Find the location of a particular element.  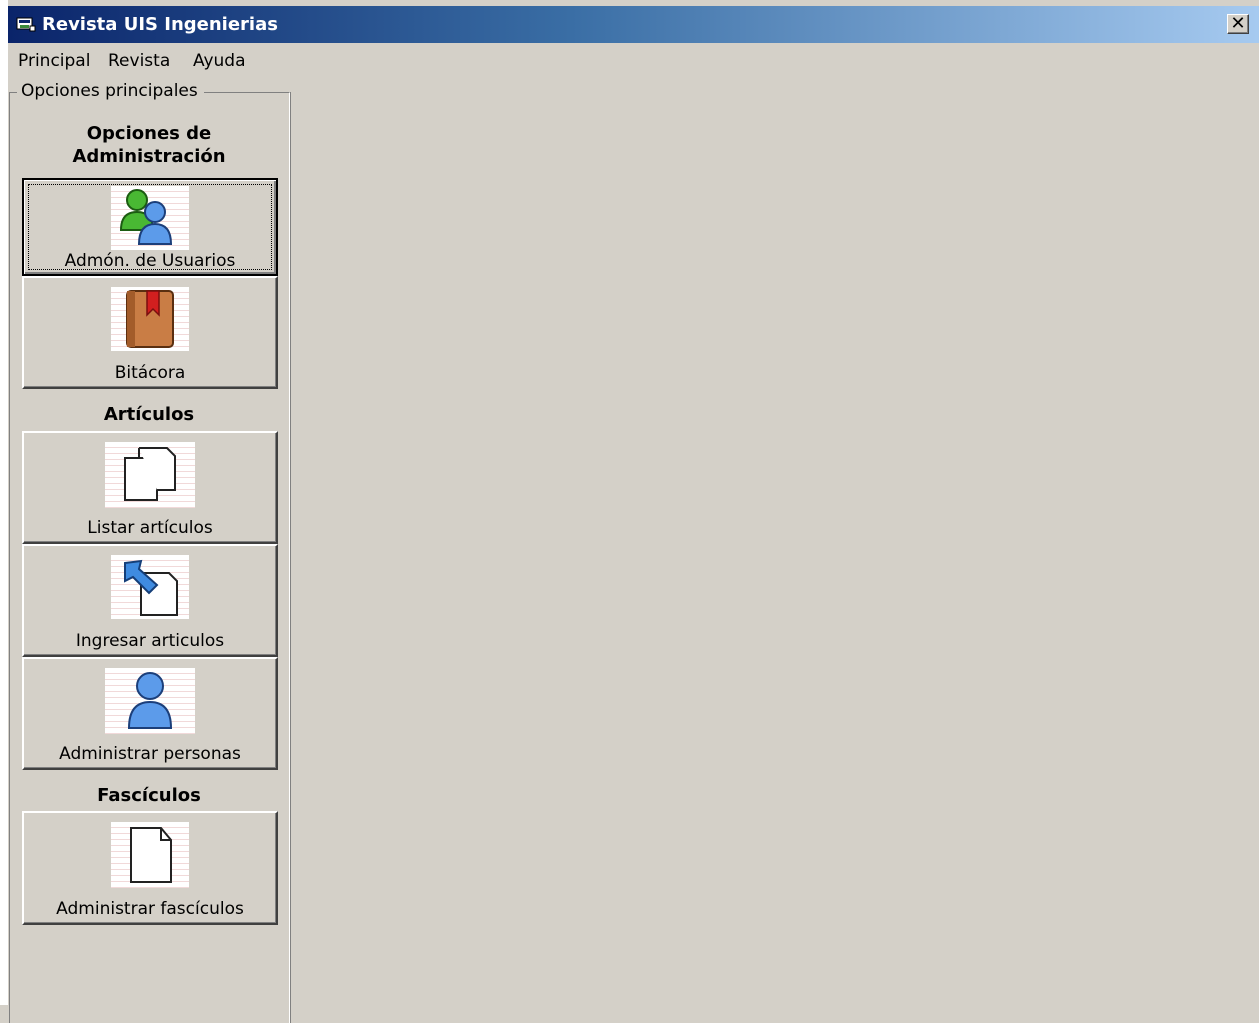

window-left-edge is located at coordinates (4, 502).